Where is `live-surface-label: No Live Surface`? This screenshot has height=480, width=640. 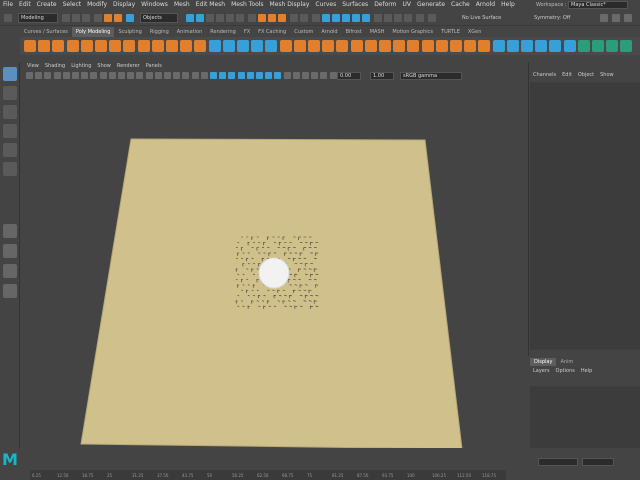
live-surface-label: No Live Surface is located at coordinates (481, 18).